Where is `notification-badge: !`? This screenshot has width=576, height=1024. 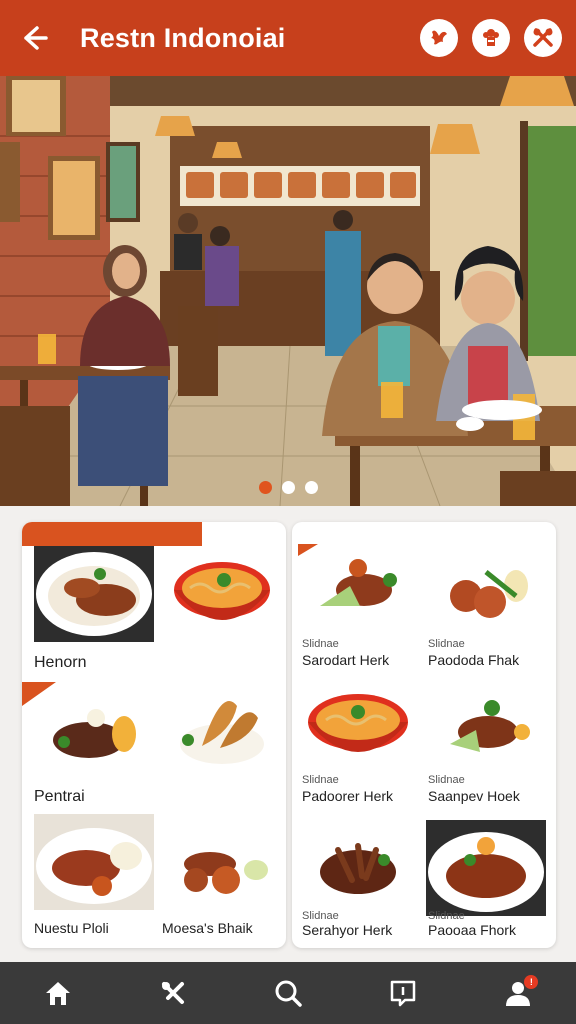
notification-badge: ! is located at coordinates (531, 982).